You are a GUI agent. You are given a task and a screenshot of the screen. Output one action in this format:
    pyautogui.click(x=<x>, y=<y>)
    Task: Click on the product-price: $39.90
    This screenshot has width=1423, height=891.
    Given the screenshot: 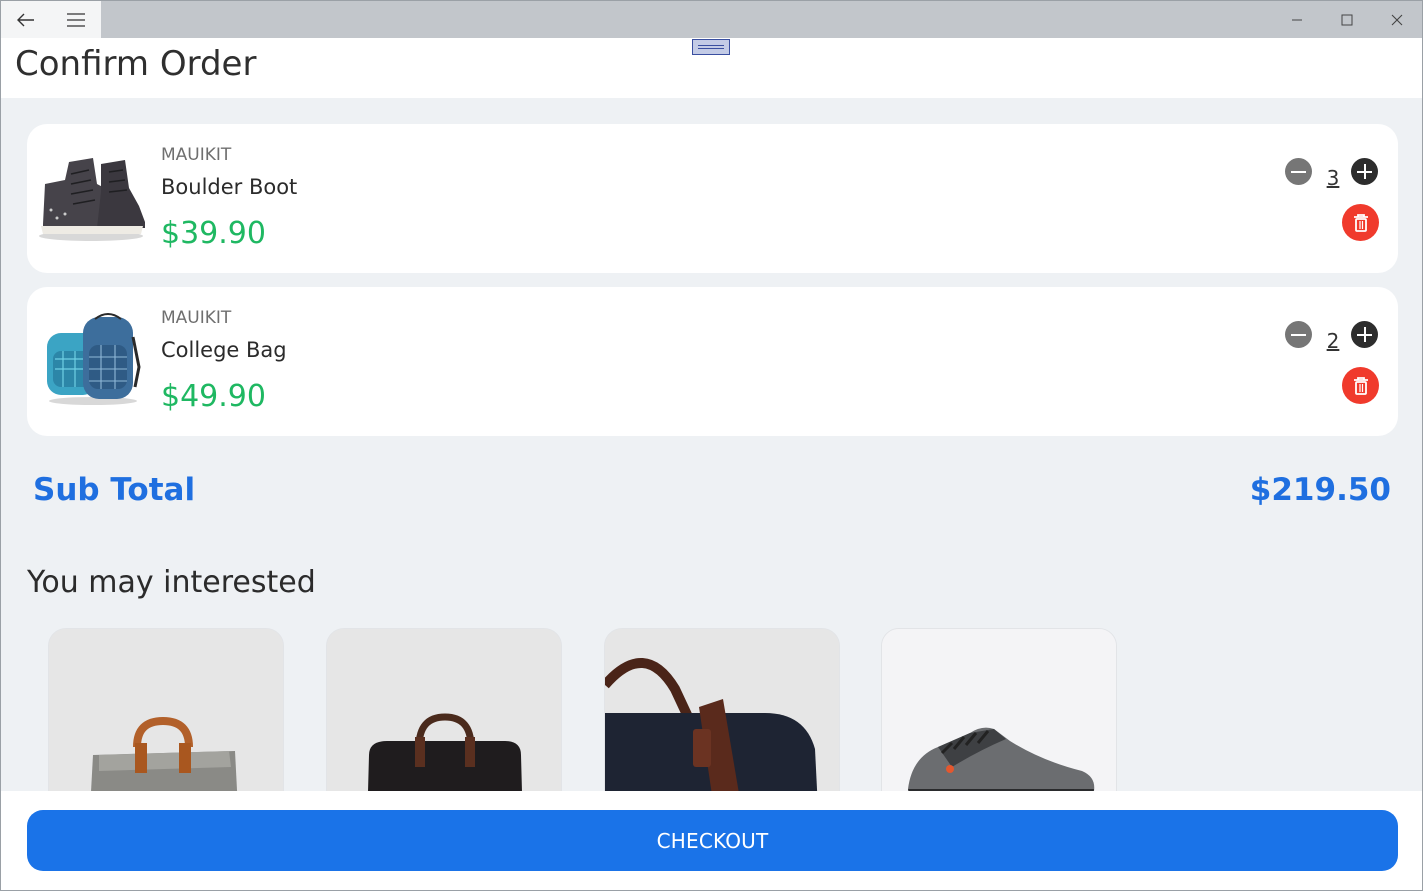 What is the action you would take?
    pyautogui.click(x=213, y=233)
    